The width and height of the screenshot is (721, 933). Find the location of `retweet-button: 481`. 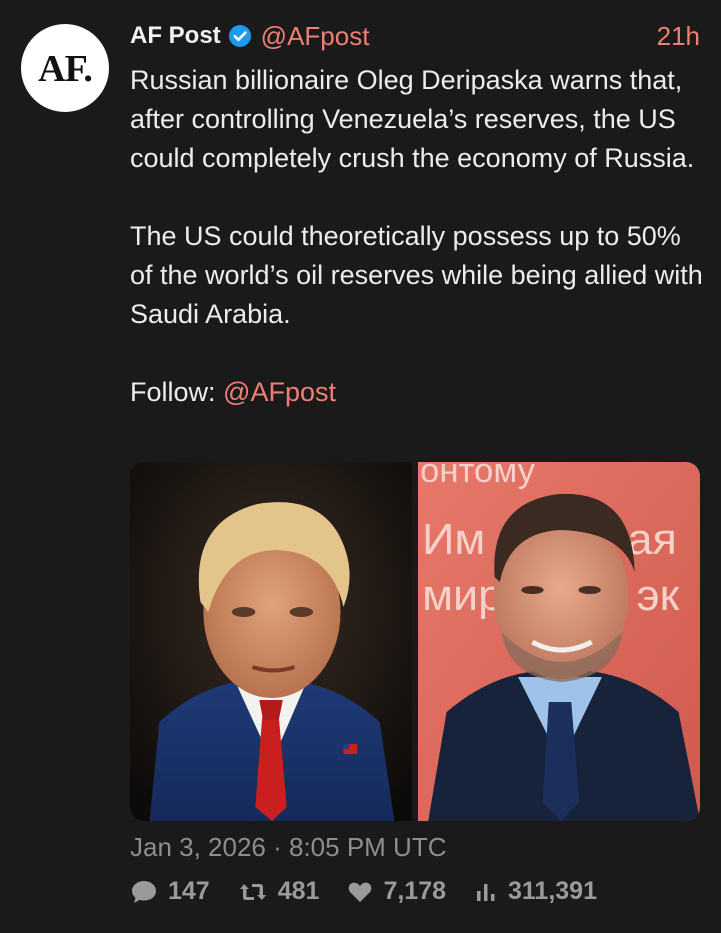

retweet-button: 481 is located at coordinates (279, 891).